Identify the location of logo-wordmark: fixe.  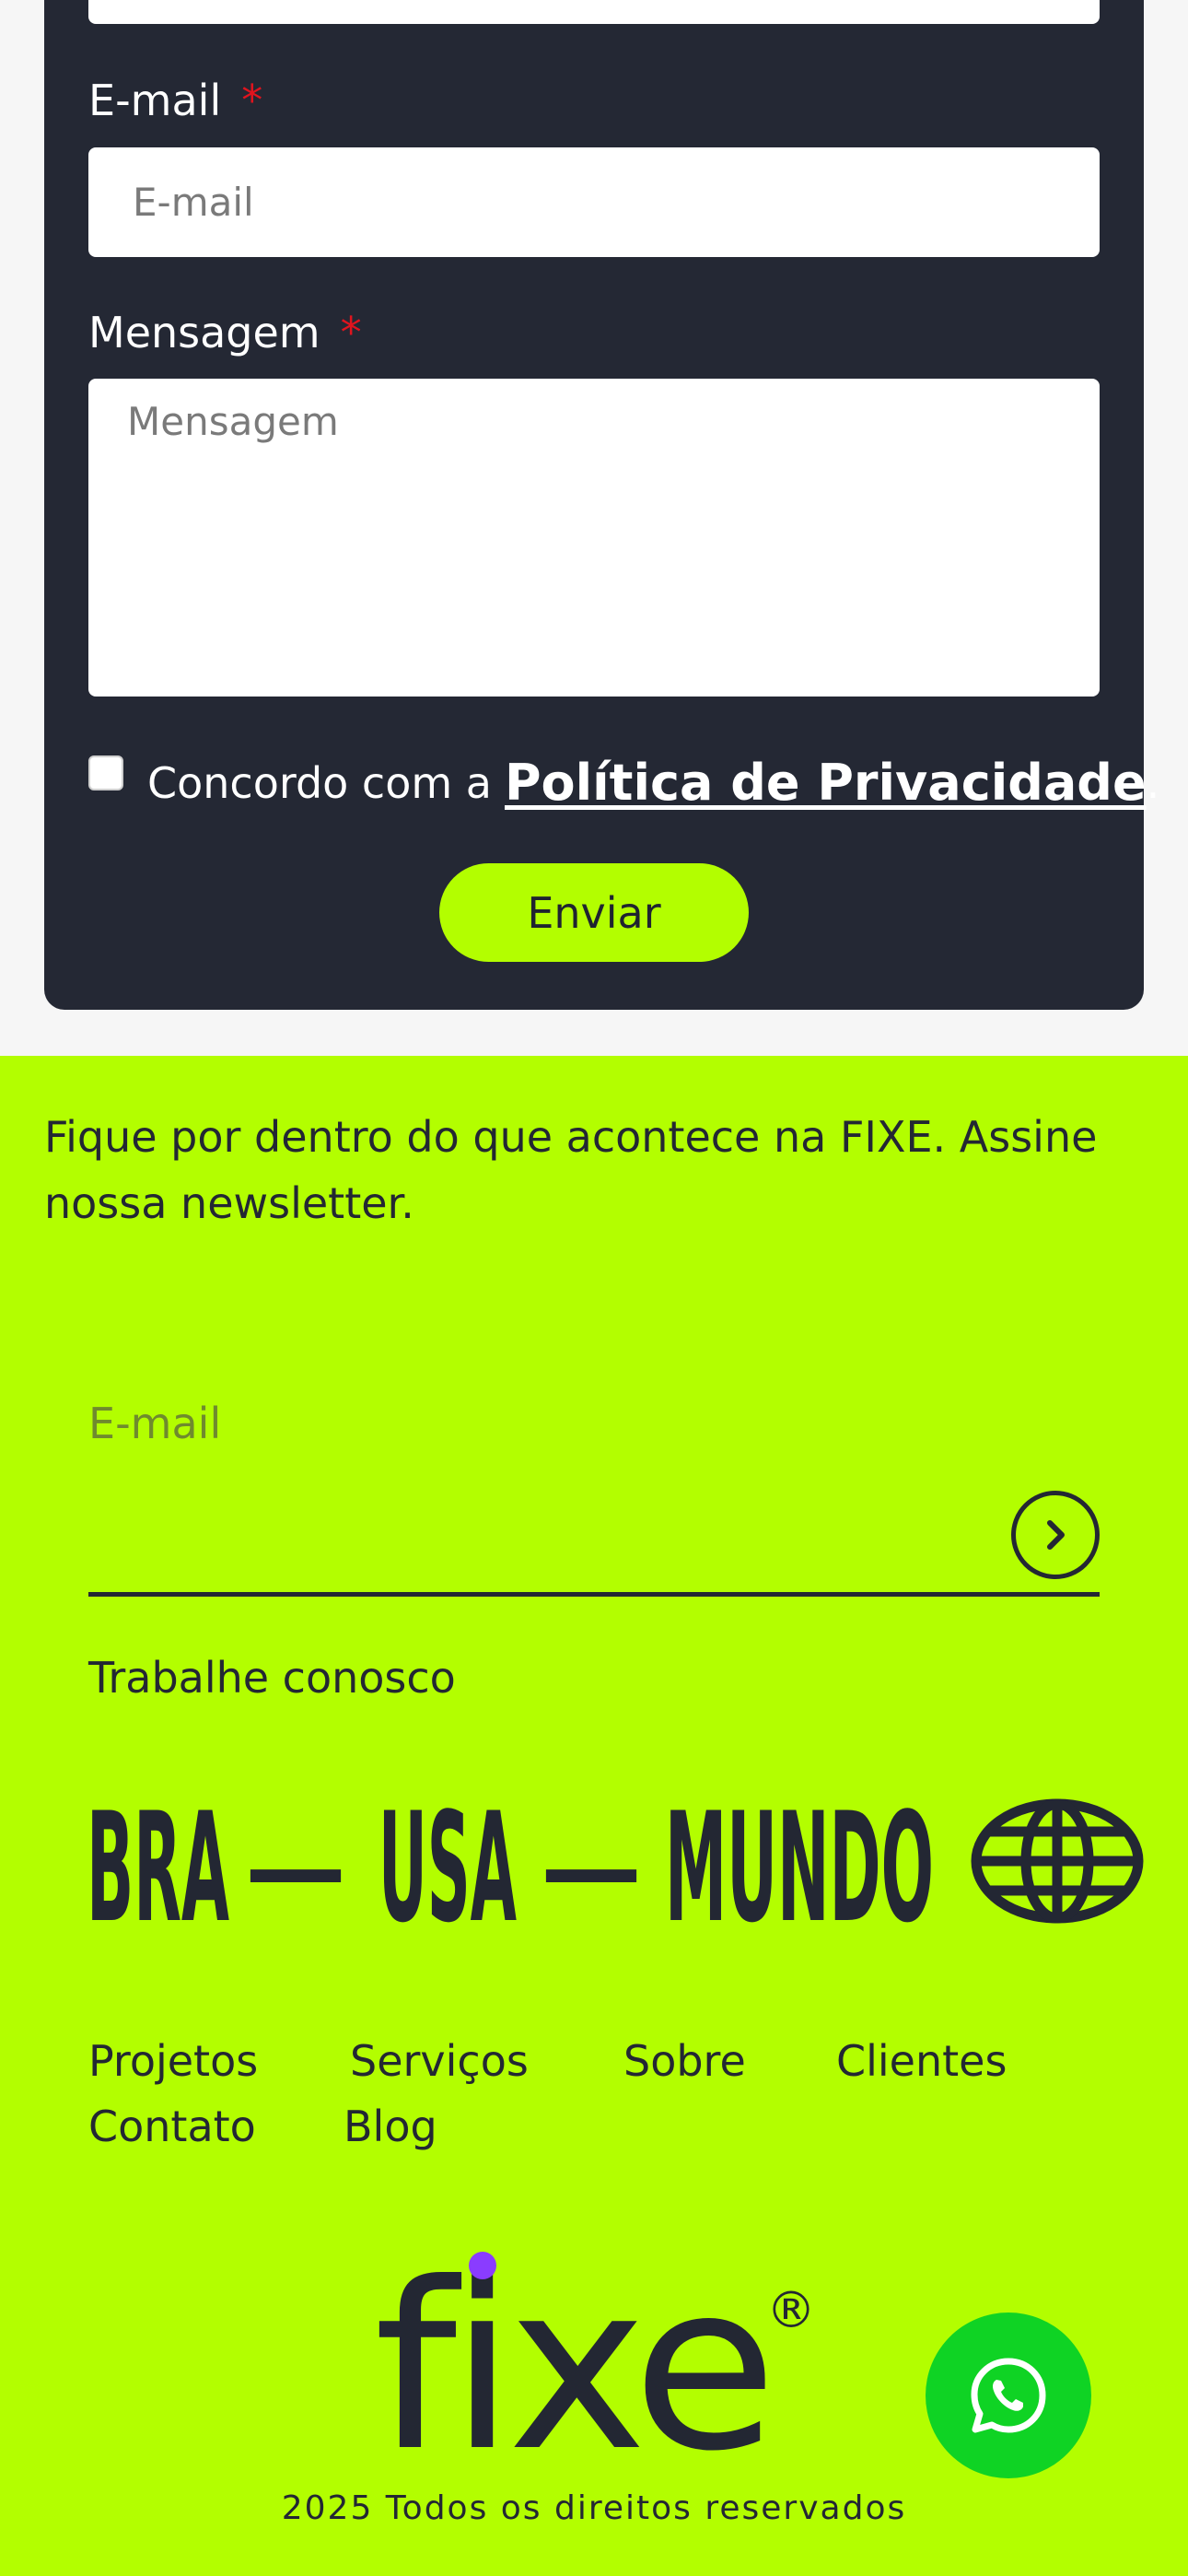
(572, 2345).